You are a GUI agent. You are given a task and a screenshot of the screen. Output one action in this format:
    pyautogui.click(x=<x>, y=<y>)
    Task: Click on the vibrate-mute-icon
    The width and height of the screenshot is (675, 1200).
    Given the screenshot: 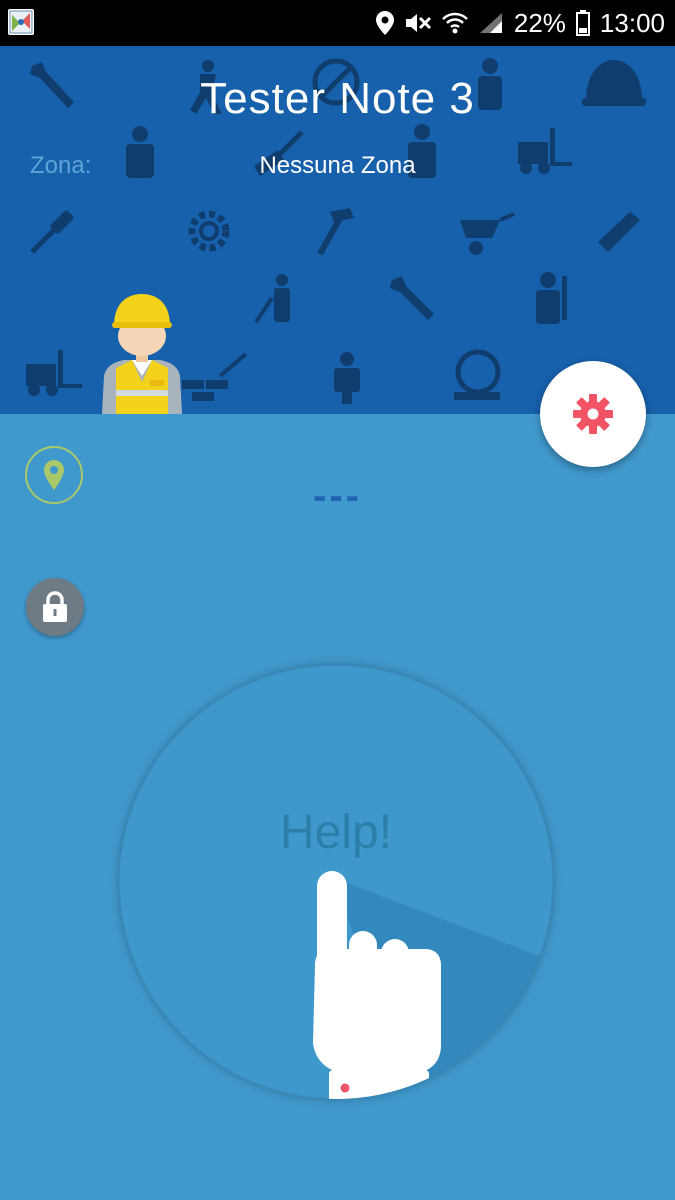 What is the action you would take?
    pyautogui.click(x=418, y=23)
    